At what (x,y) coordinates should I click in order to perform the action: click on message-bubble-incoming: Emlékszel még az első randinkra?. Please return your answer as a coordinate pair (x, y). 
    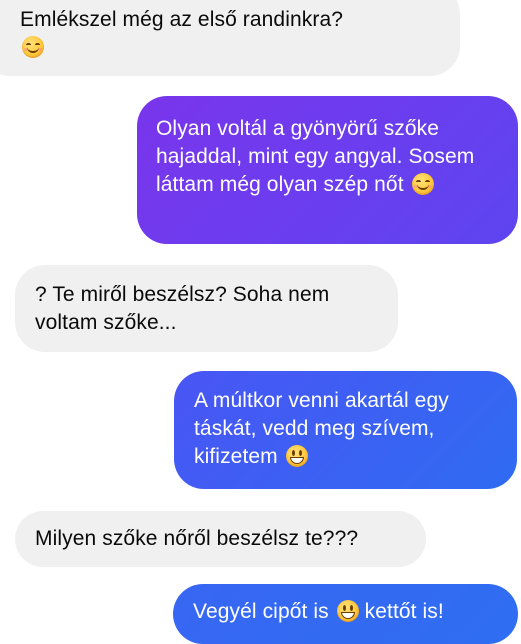
    Looking at the image, I should click on (230, 38).